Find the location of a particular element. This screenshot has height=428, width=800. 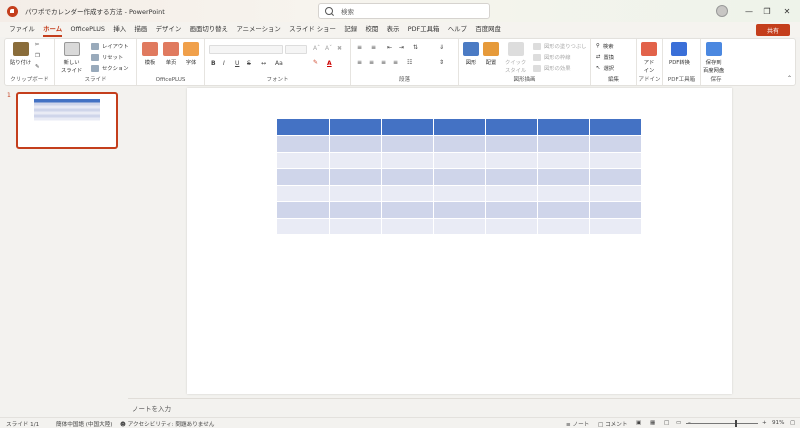

numbering-icon: ≡ is located at coordinates (373, 47).